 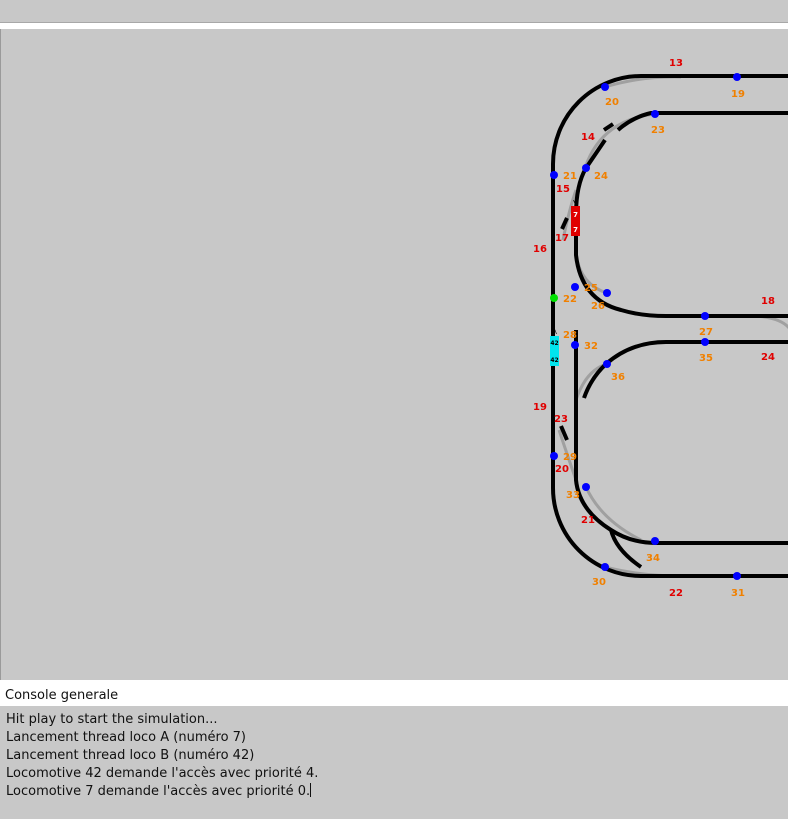 What do you see at coordinates (588, 520) in the screenshot?
I see `section-label-21: 21` at bounding box center [588, 520].